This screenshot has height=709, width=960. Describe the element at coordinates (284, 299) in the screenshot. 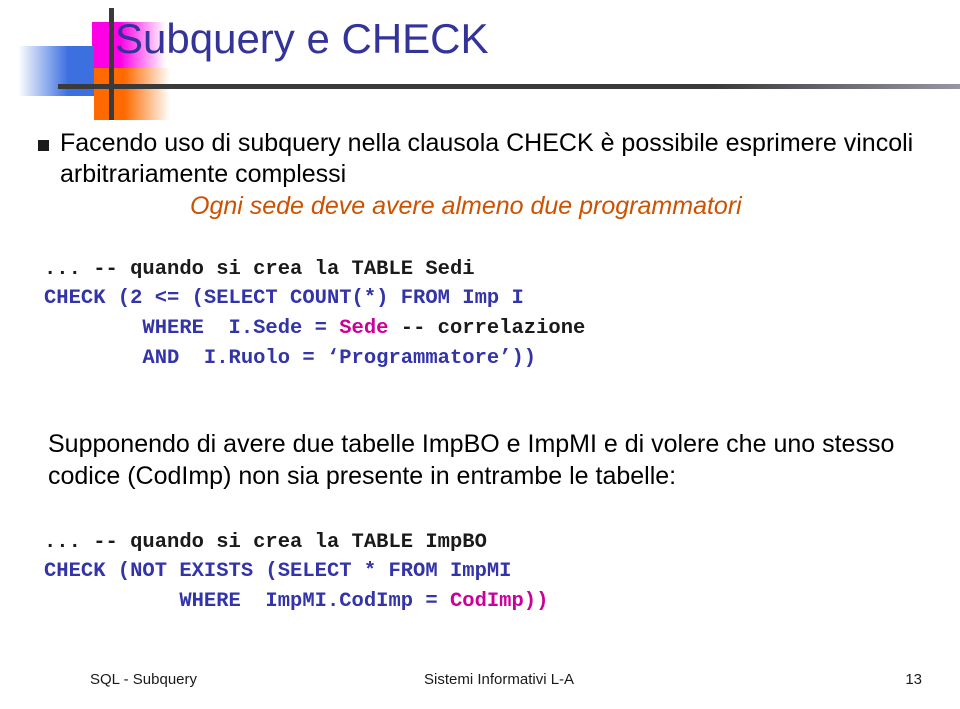

I see `code1-line2: CHECK (2 <= (SELECT COUNT(*) FROM Imp I` at that location.